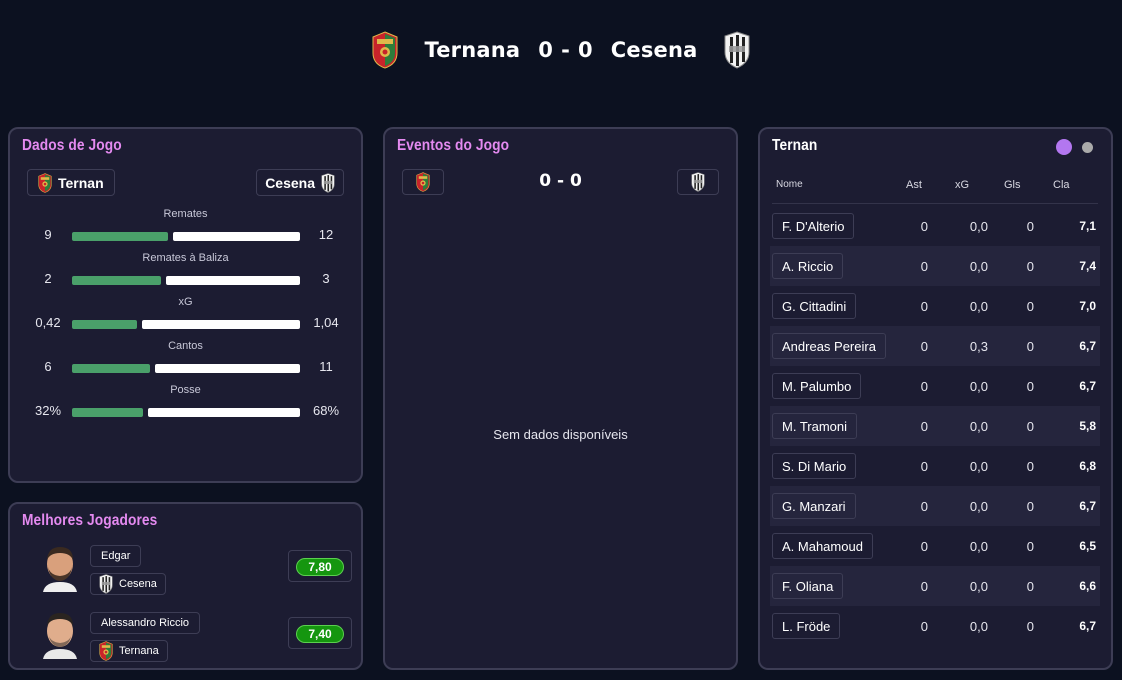  Describe the element at coordinates (814, 466) in the screenshot. I see `player-name-chip: S. Di Mario` at that location.